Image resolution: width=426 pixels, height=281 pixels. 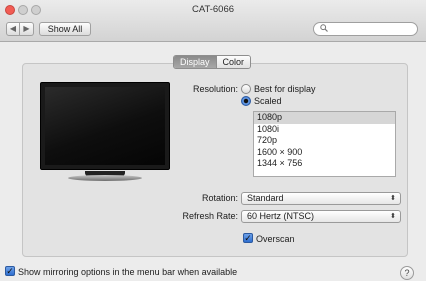 I want to click on mirroring-checkbox: ✓, so click(x=10, y=271).